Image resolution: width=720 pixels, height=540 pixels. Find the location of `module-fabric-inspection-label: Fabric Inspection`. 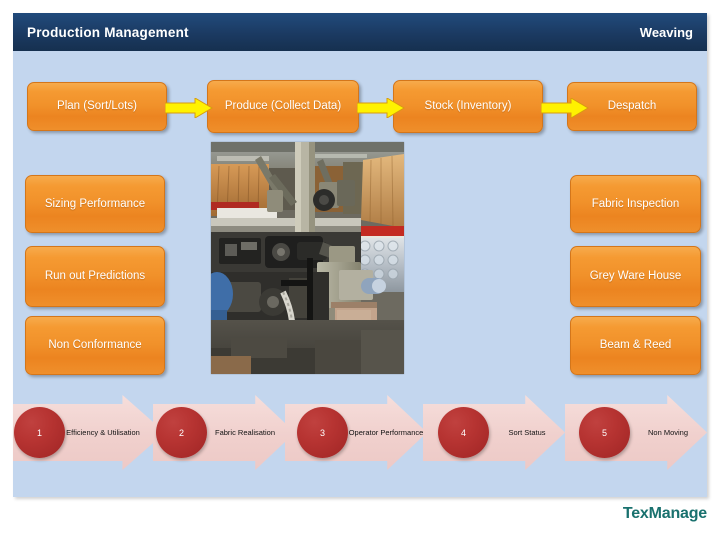

module-fabric-inspection-label: Fabric Inspection is located at coordinates (635, 203).